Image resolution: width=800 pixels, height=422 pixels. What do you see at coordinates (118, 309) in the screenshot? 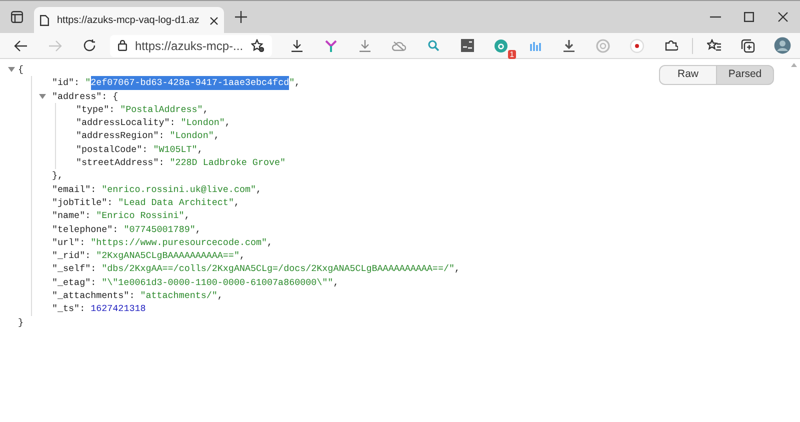
I see `json-value: 1627421318` at bounding box center [118, 309].